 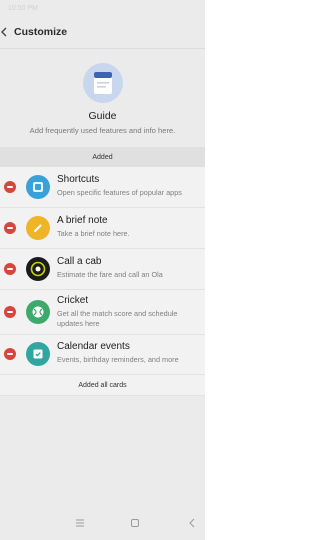 I want to click on guide-icon, so click(x=102, y=83).